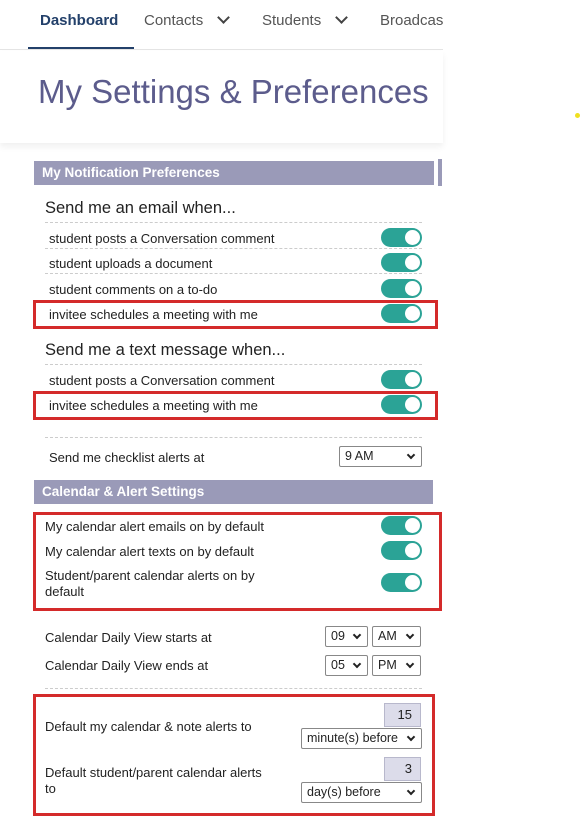  What do you see at coordinates (234, 173) in the screenshot?
I see `notification-prefs-header: My Notification Preferences` at bounding box center [234, 173].